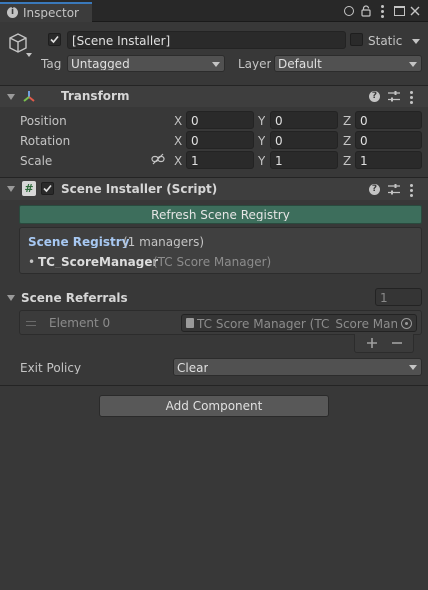 The image size is (428, 590). Describe the element at coordinates (220, 160) in the screenshot. I see `scale-x-field: 1` at that location.